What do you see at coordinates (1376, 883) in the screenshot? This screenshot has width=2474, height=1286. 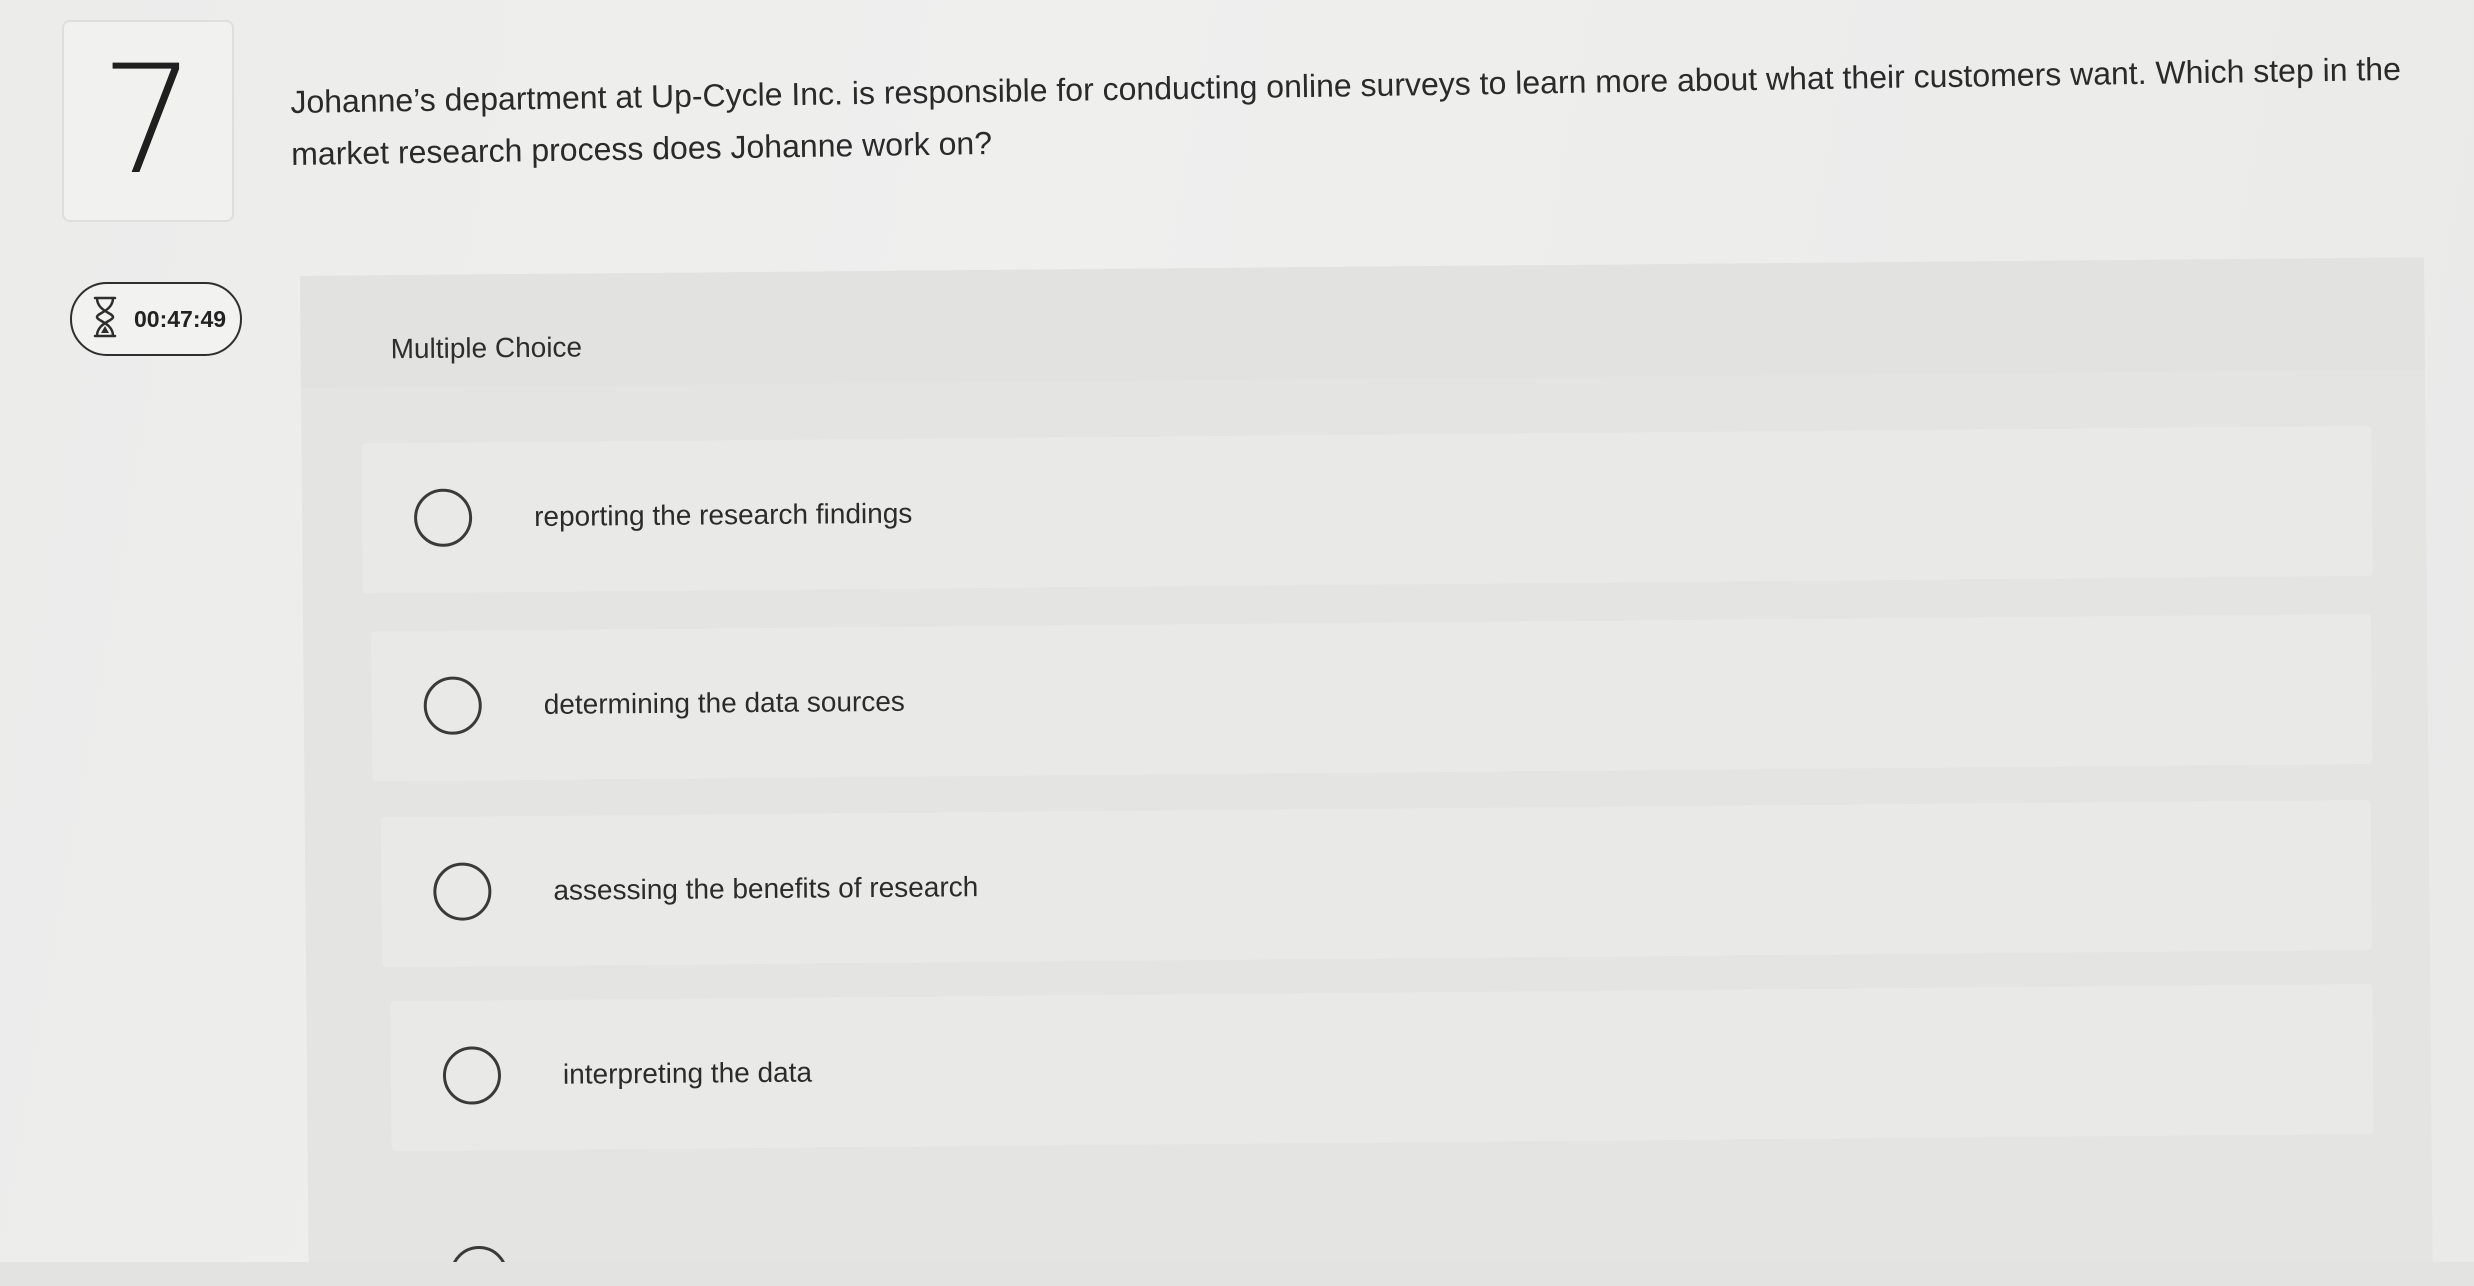 I see `answer-option-3: assessing the benefits of research` at bounding box center [1376, 883].